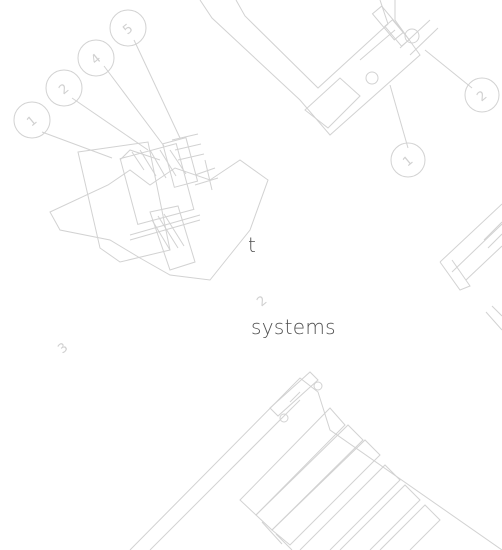 This screenshot has width=502, height=550. Describe the element at coordinates (336, 74) in the screenshot. I see `frame-assembly-top-right` at that location.